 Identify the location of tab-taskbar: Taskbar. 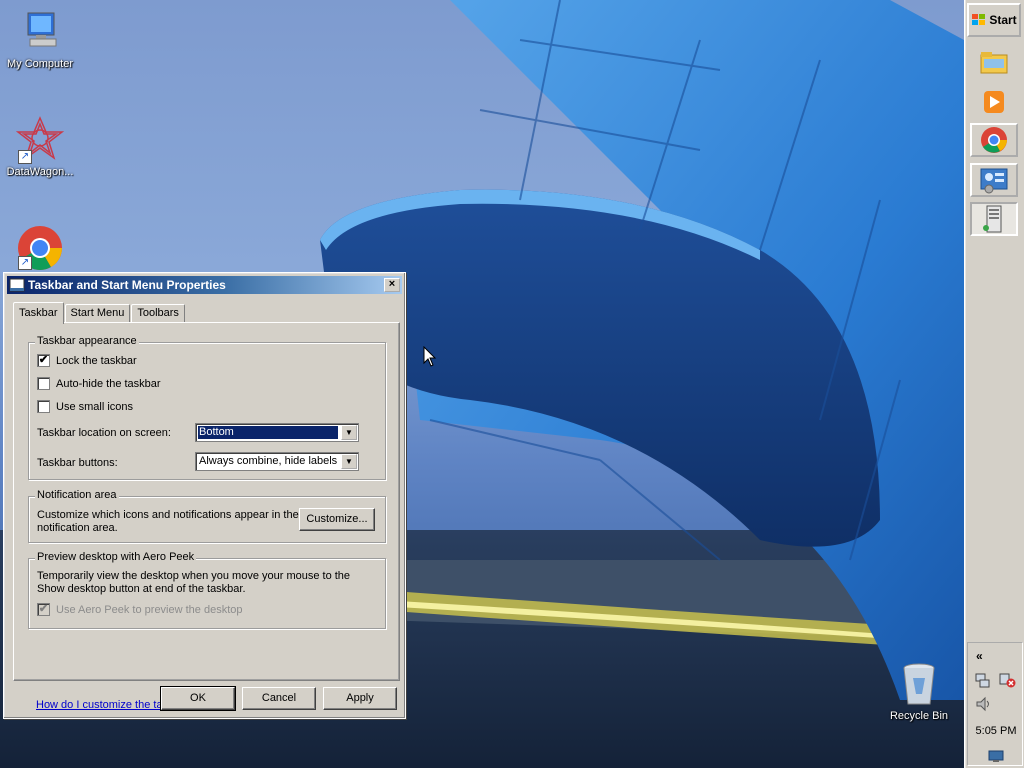
(38, 313).